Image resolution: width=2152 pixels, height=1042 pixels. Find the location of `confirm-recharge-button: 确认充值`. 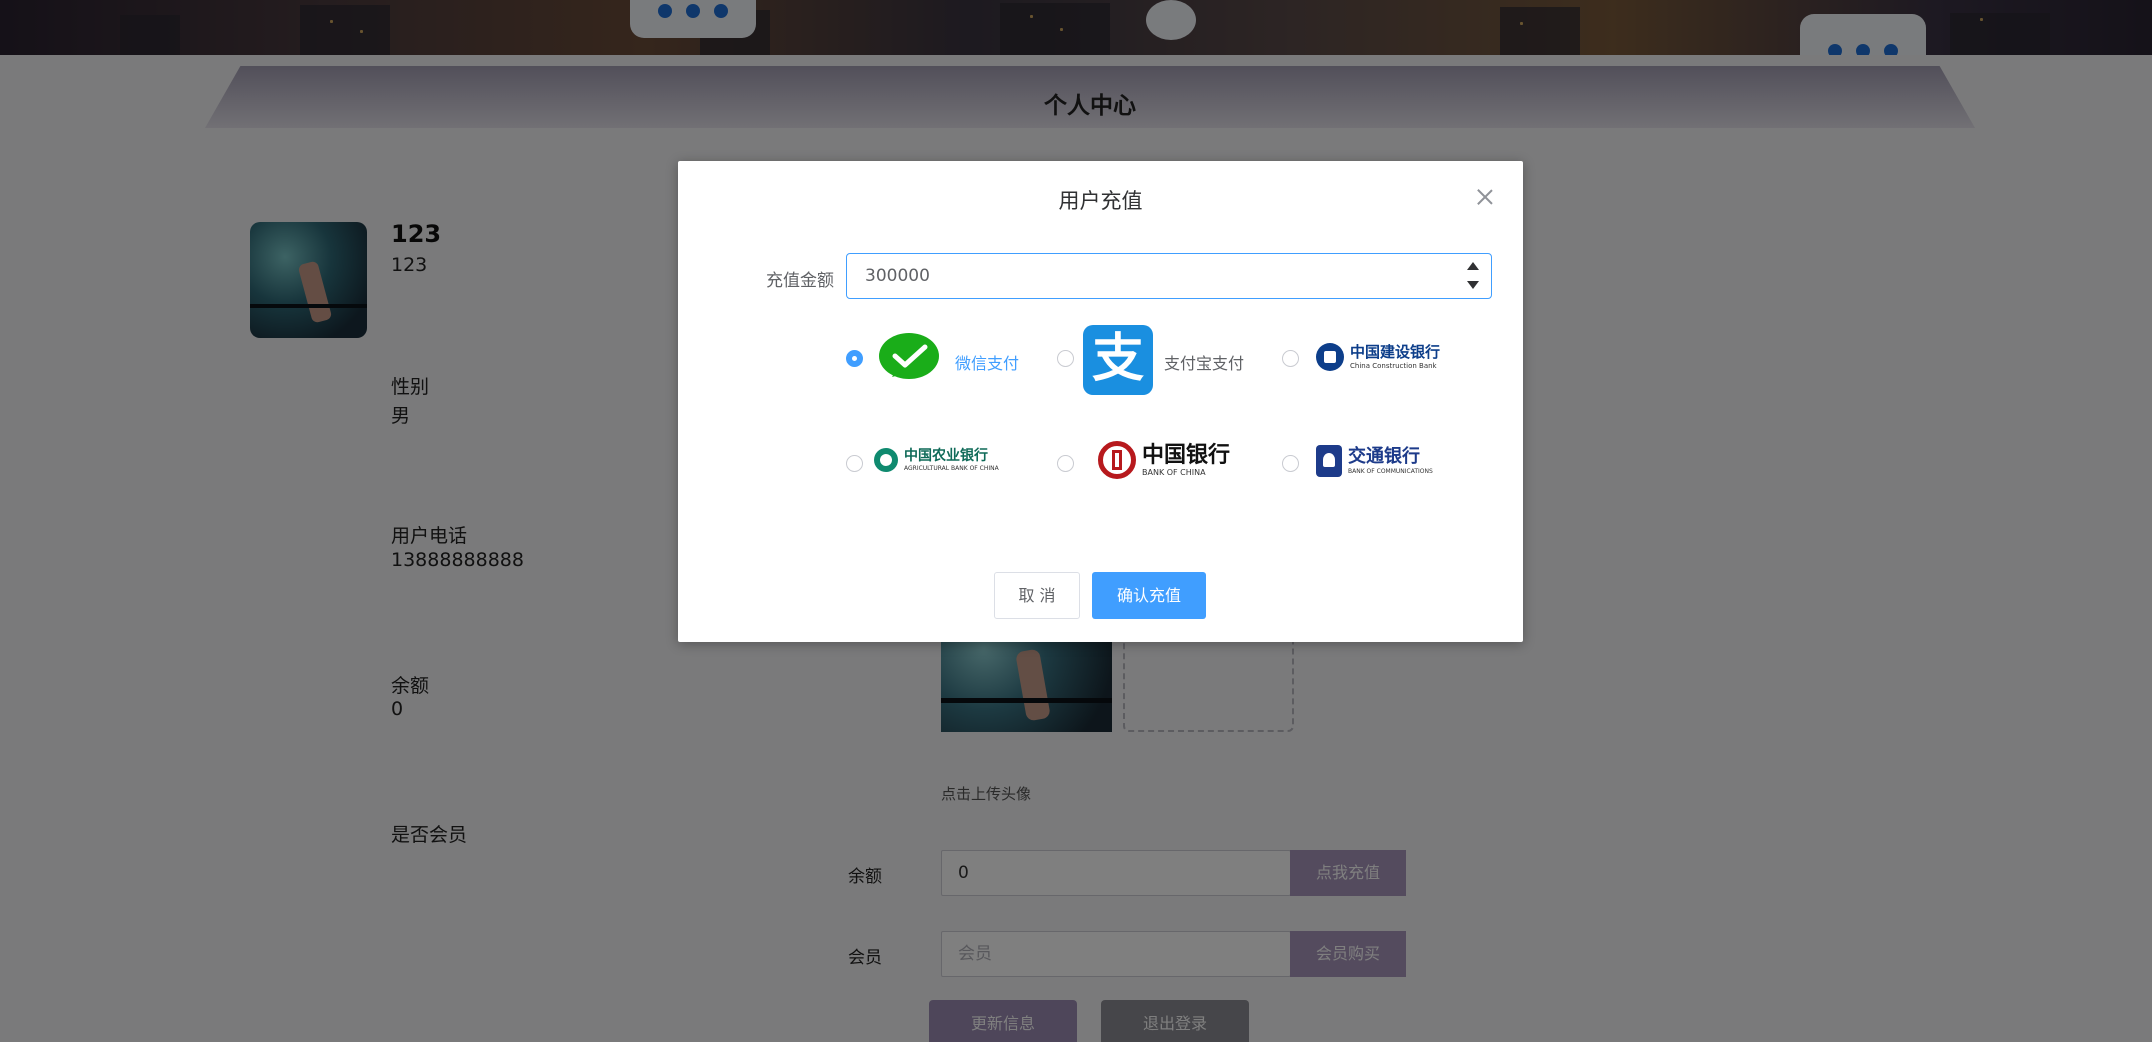

confirm-recharge-button: 确认充值 is located at coordinates (1149, 595).